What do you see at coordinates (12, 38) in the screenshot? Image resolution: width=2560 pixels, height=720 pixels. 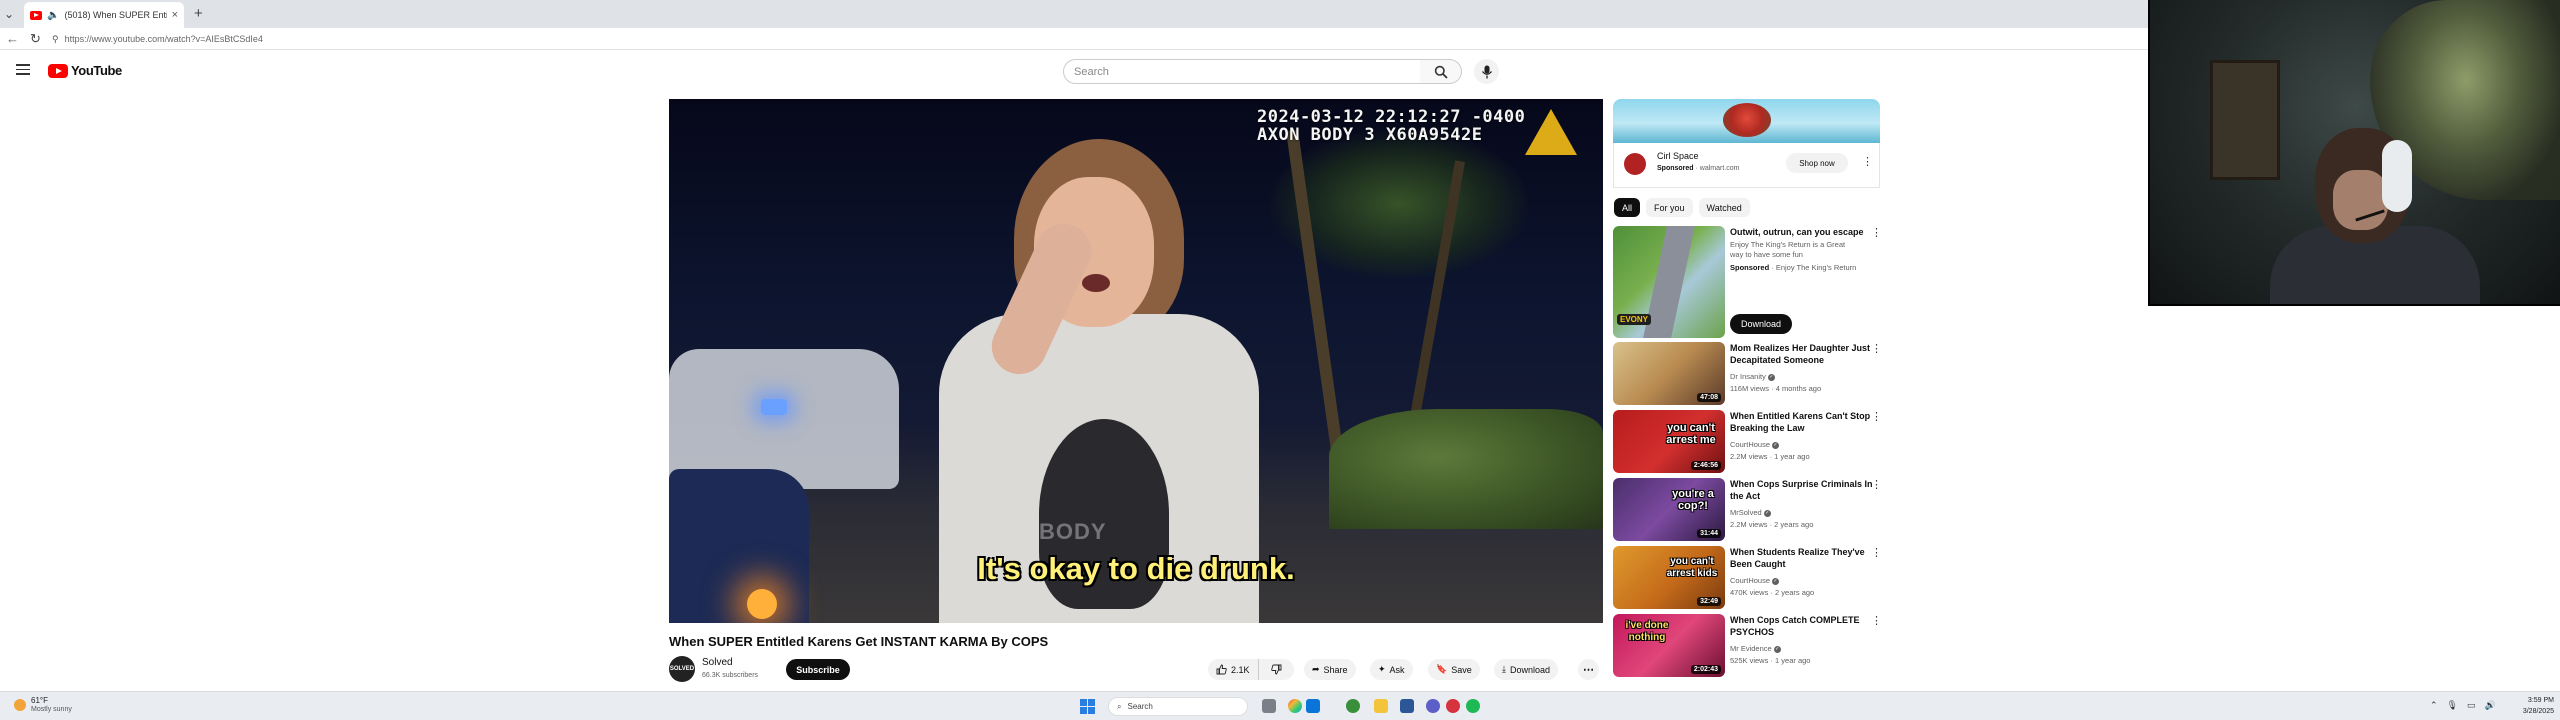 I see `back-arrow-icon: ←` at bounding box center [12, 38].